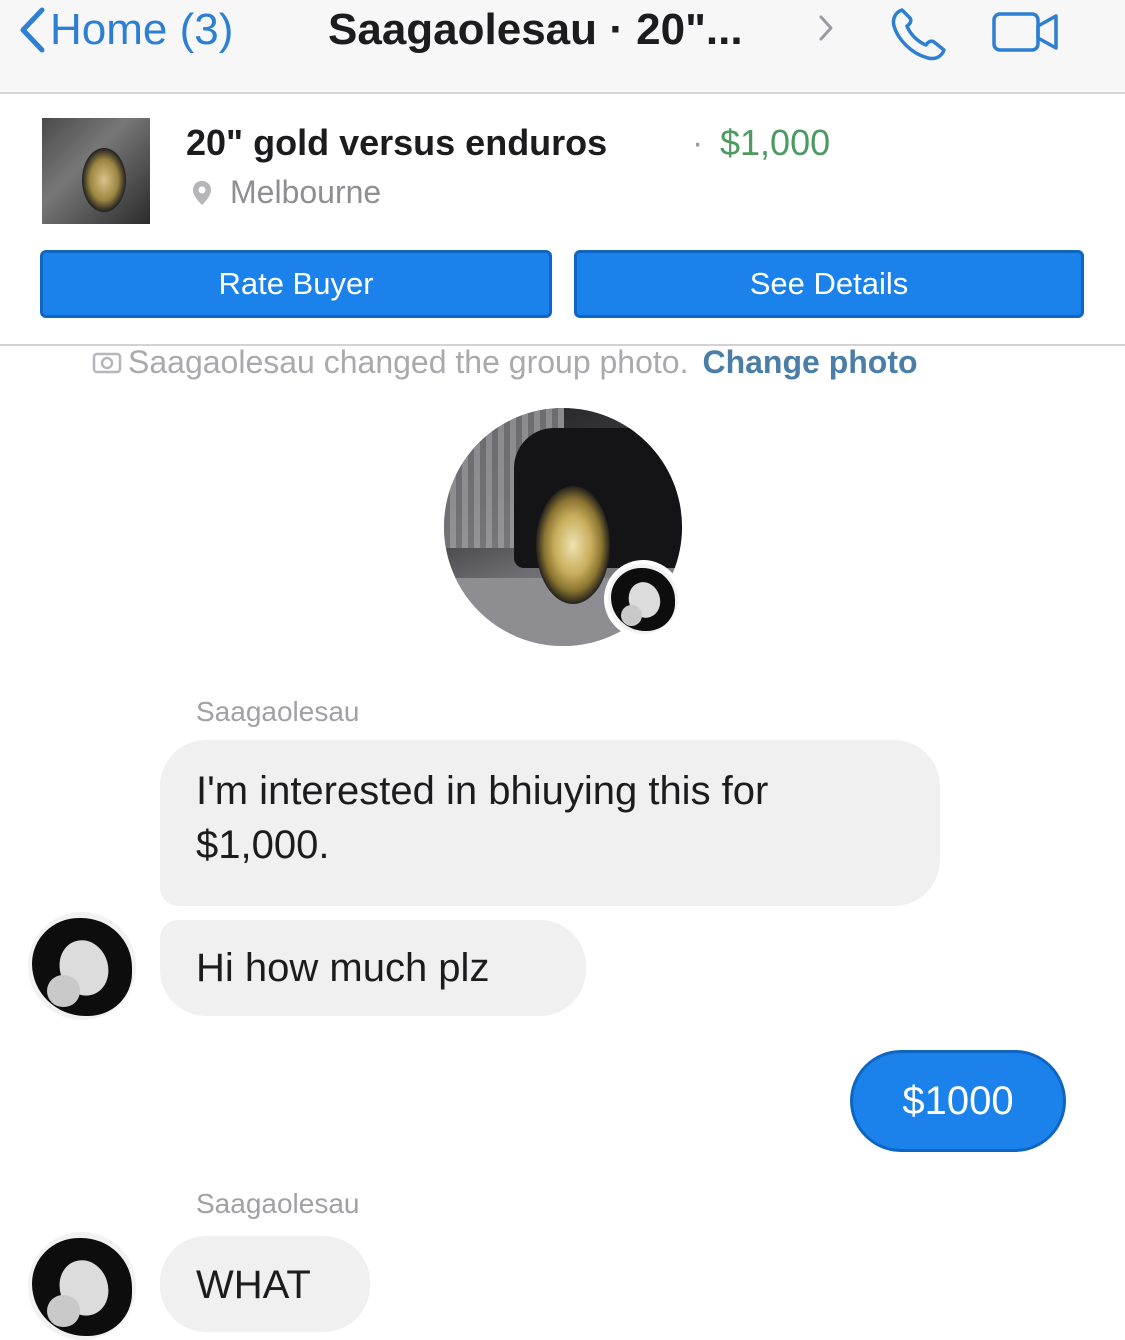 The image size is (1125, 1340). What do you see at coordinates (920, 36) in the screenshot?
I see `phone-icon` at bounding box center [920, 36].